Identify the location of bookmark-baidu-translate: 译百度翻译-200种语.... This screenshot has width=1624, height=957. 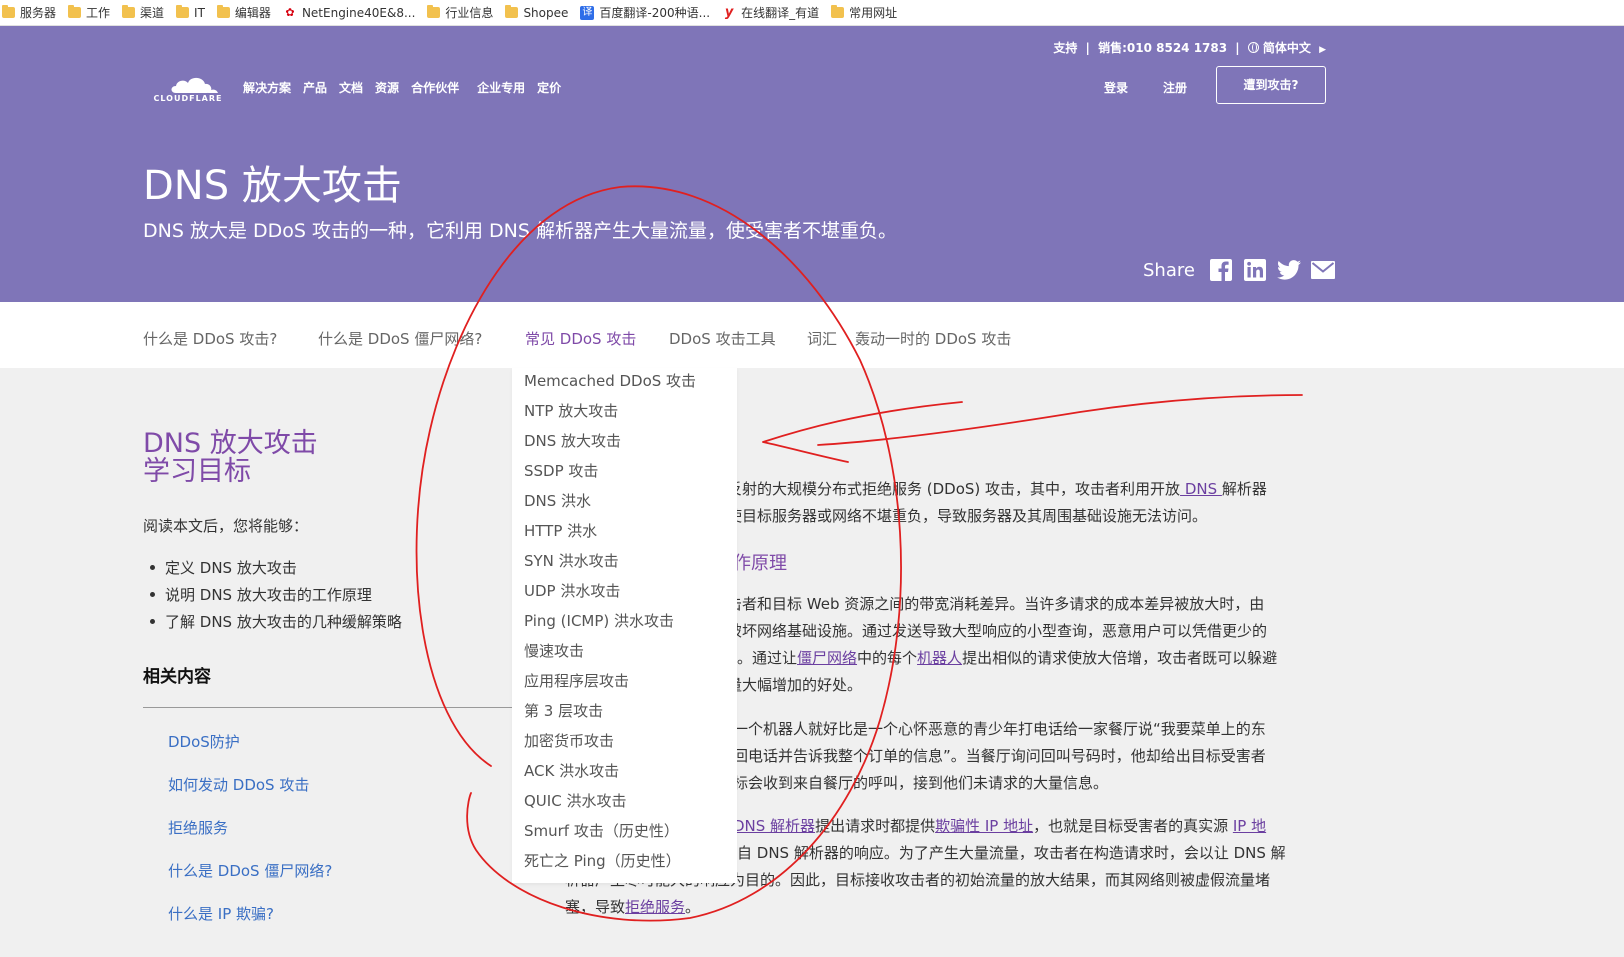
(645, 12).